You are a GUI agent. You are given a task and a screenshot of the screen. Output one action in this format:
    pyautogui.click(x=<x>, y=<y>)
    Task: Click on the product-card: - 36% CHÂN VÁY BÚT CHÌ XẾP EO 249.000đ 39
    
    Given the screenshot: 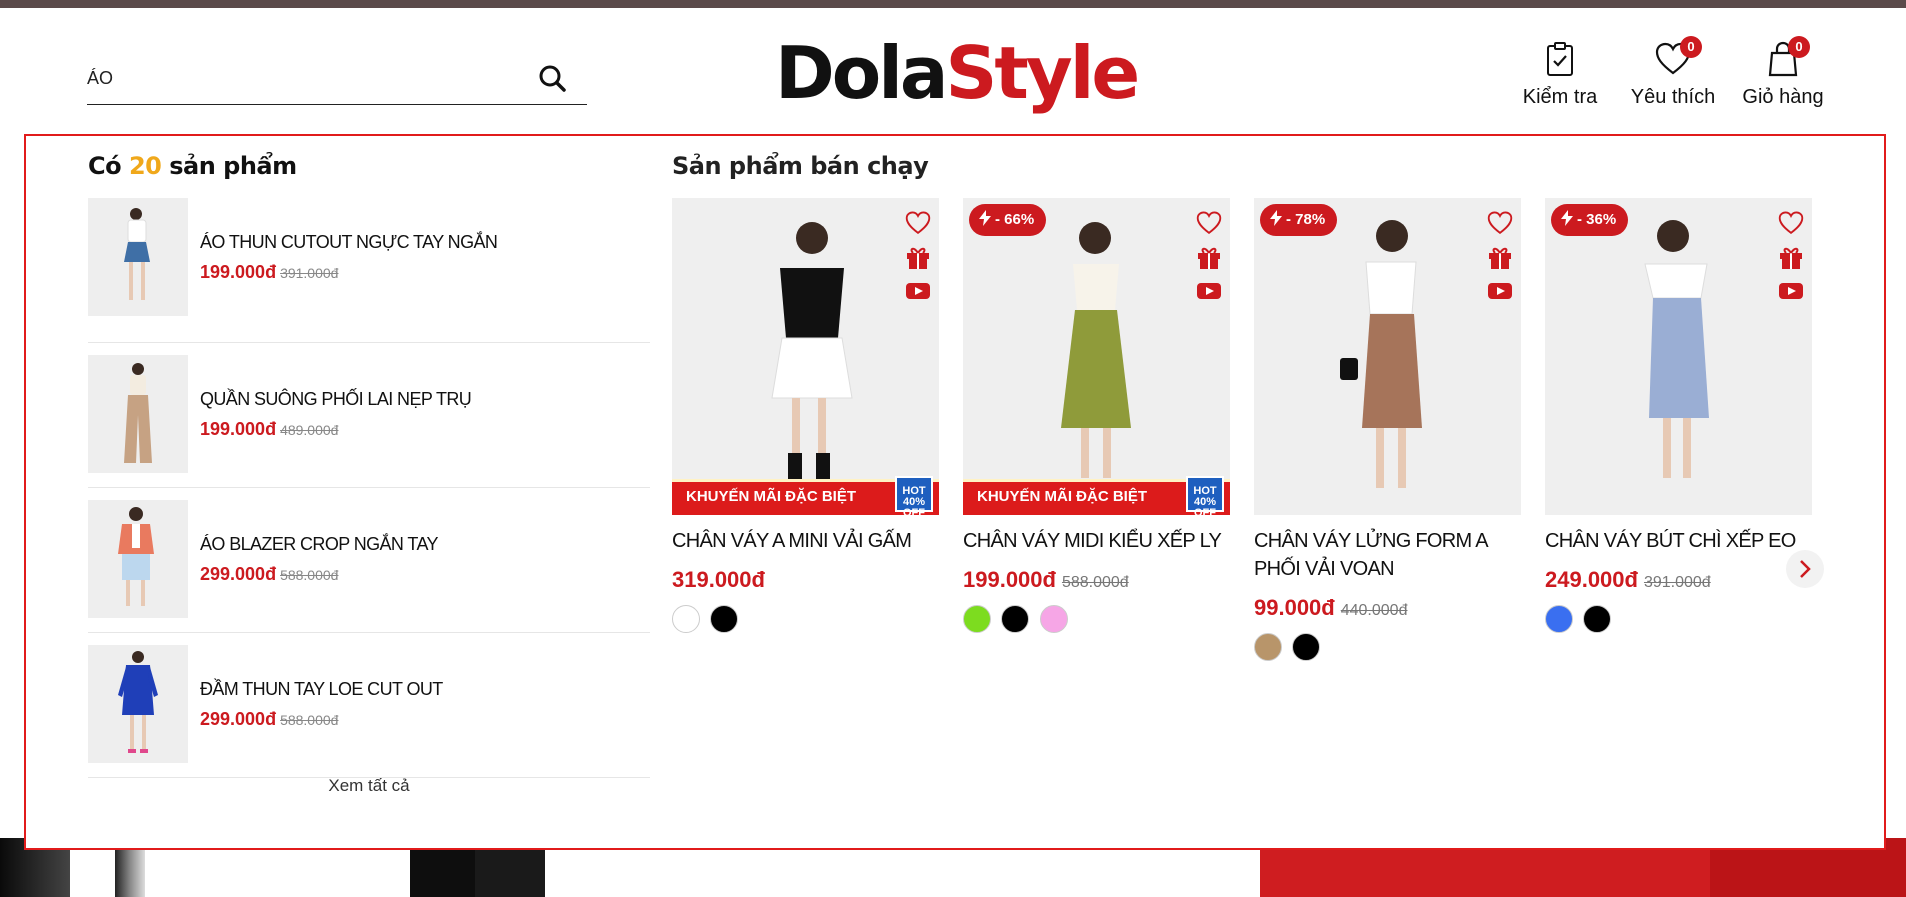 What is the action you would take?
    pyautogui.click(x=1678, y=416)
    